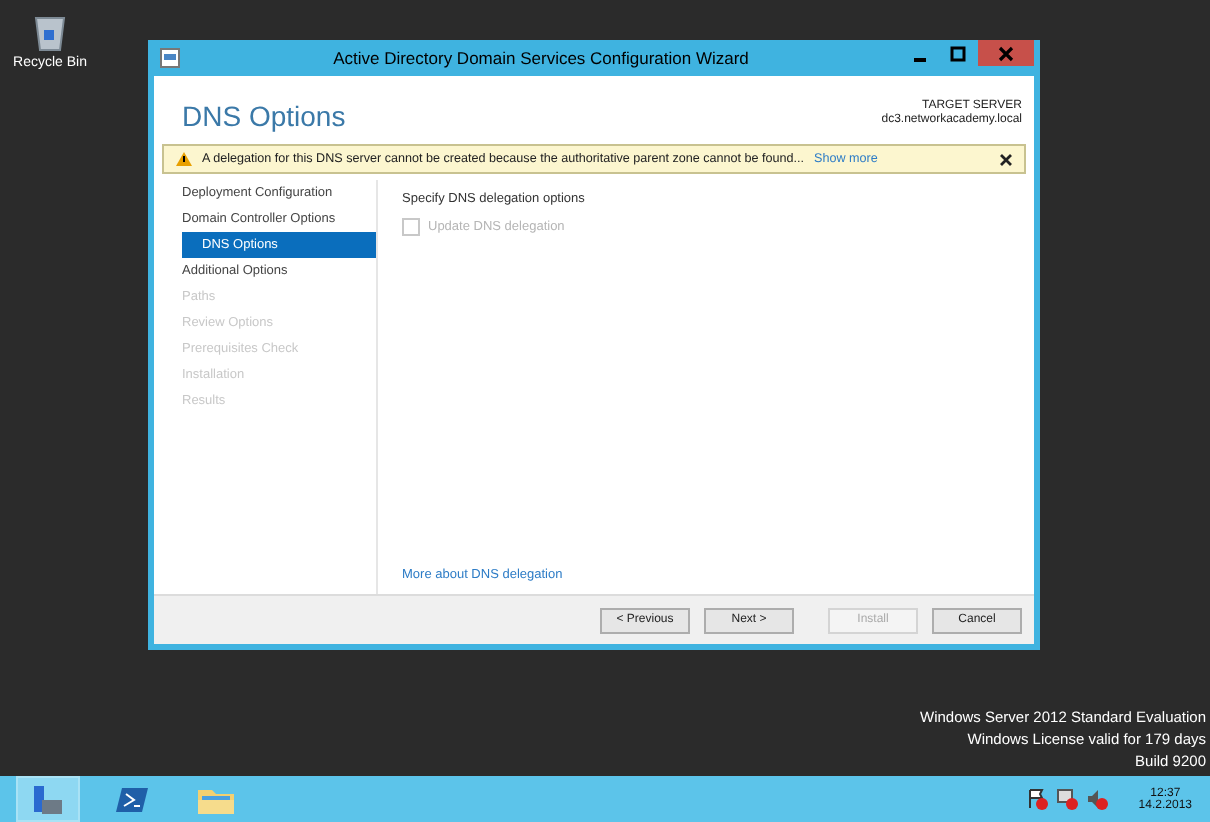  What do you see at coordinates (264, 116) in the screenshot?
I see `page-title: DNS Options` at bounding box center [264, 116].